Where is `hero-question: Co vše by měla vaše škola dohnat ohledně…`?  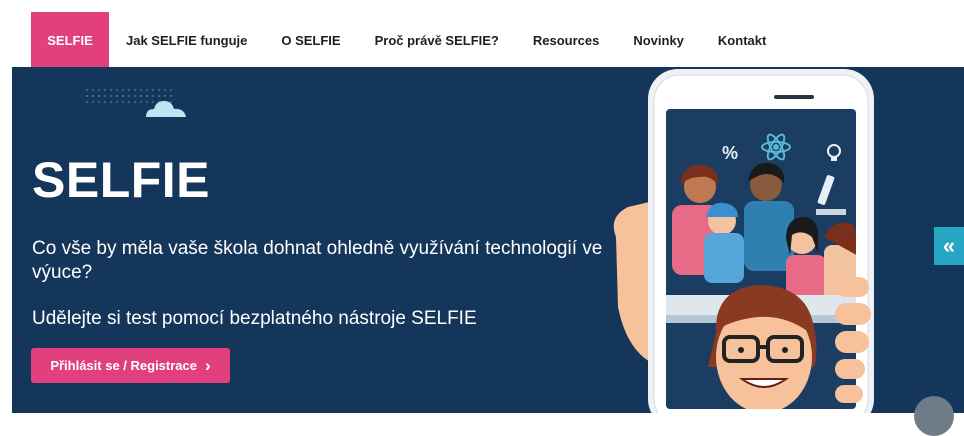 hero-question: Co vše by měla vaše škola dohnat ohledně… is located at coordinates (317, 260).